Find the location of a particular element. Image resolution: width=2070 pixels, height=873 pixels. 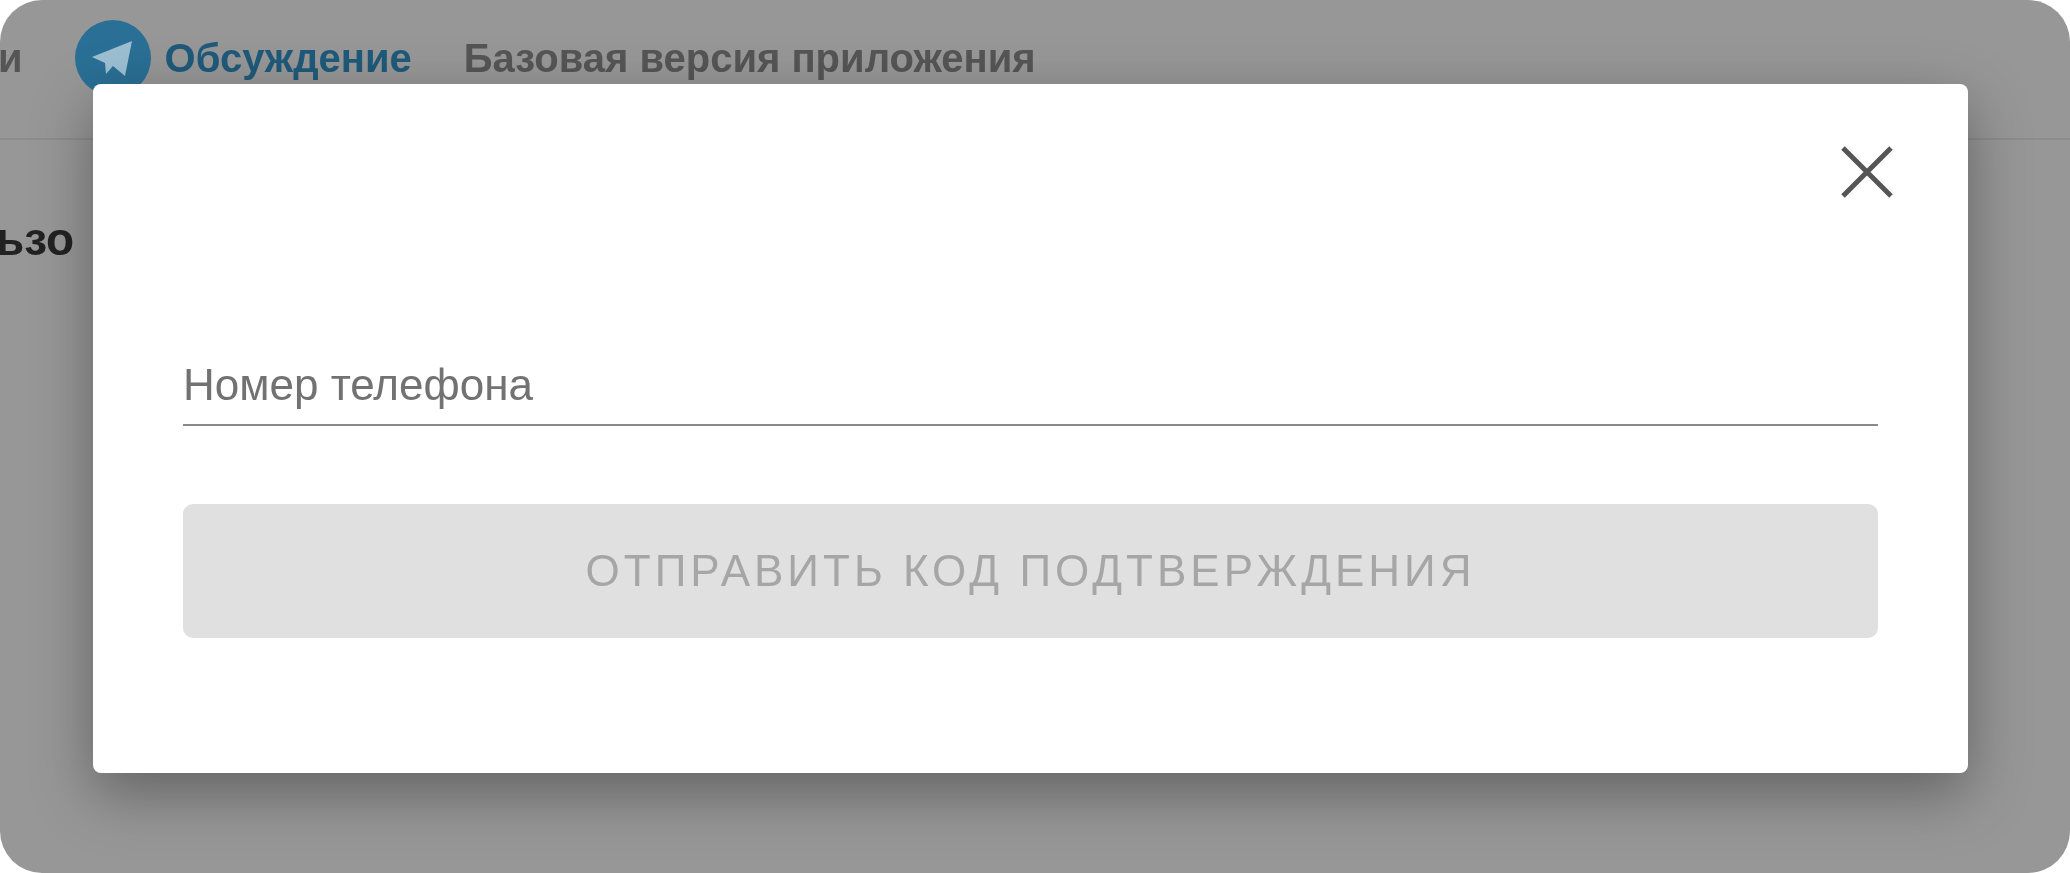

close-icon is located at coordinates (1867, 172).